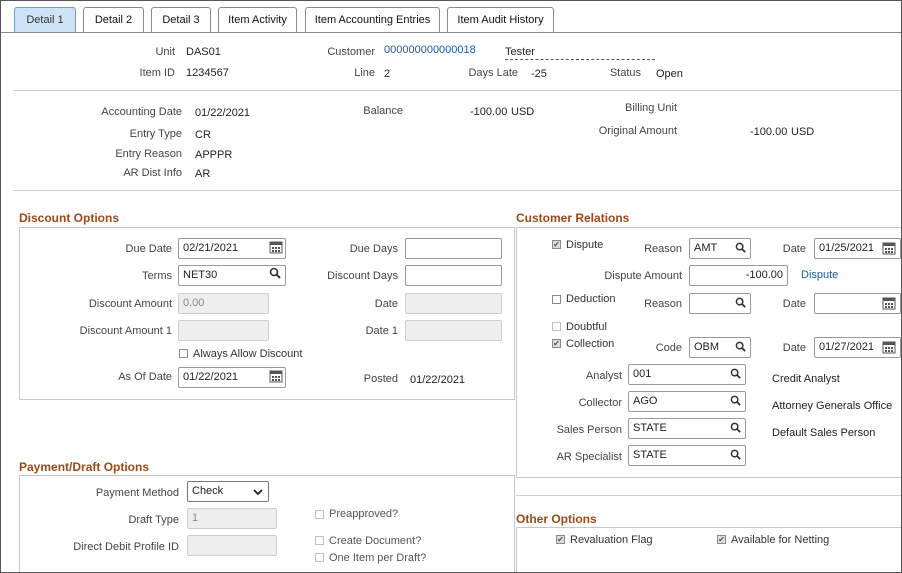 The width and height of the screenshot is (902, 573). I want to click on collection-date-label: Date, so click(794, 348).